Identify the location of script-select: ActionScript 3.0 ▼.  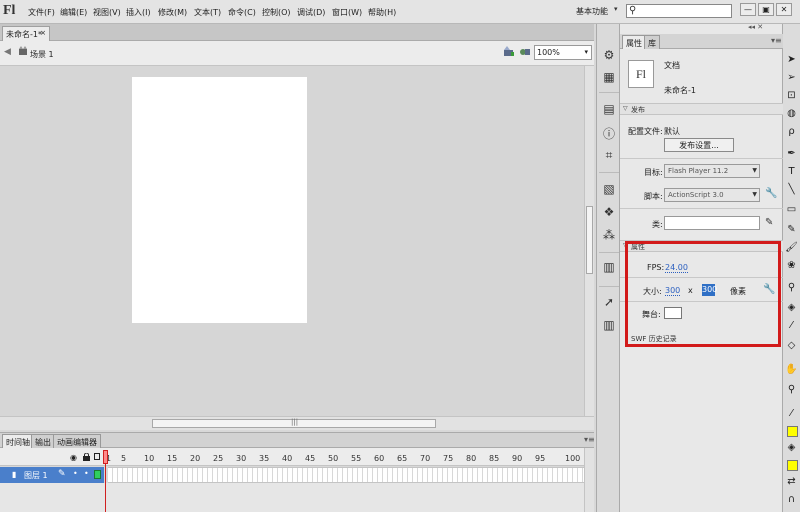
(712, 195).